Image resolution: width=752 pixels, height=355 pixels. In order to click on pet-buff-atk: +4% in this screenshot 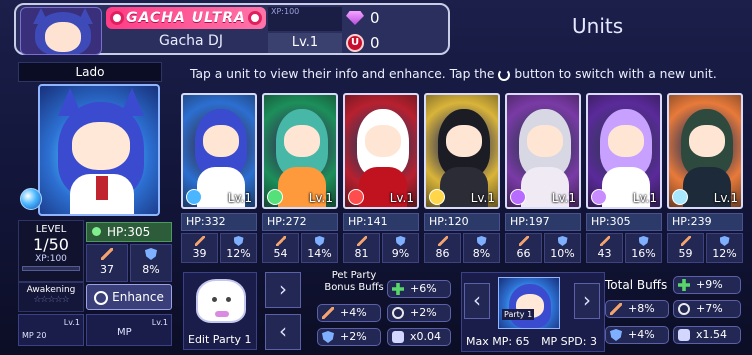, I will do `click(349, 313)`.